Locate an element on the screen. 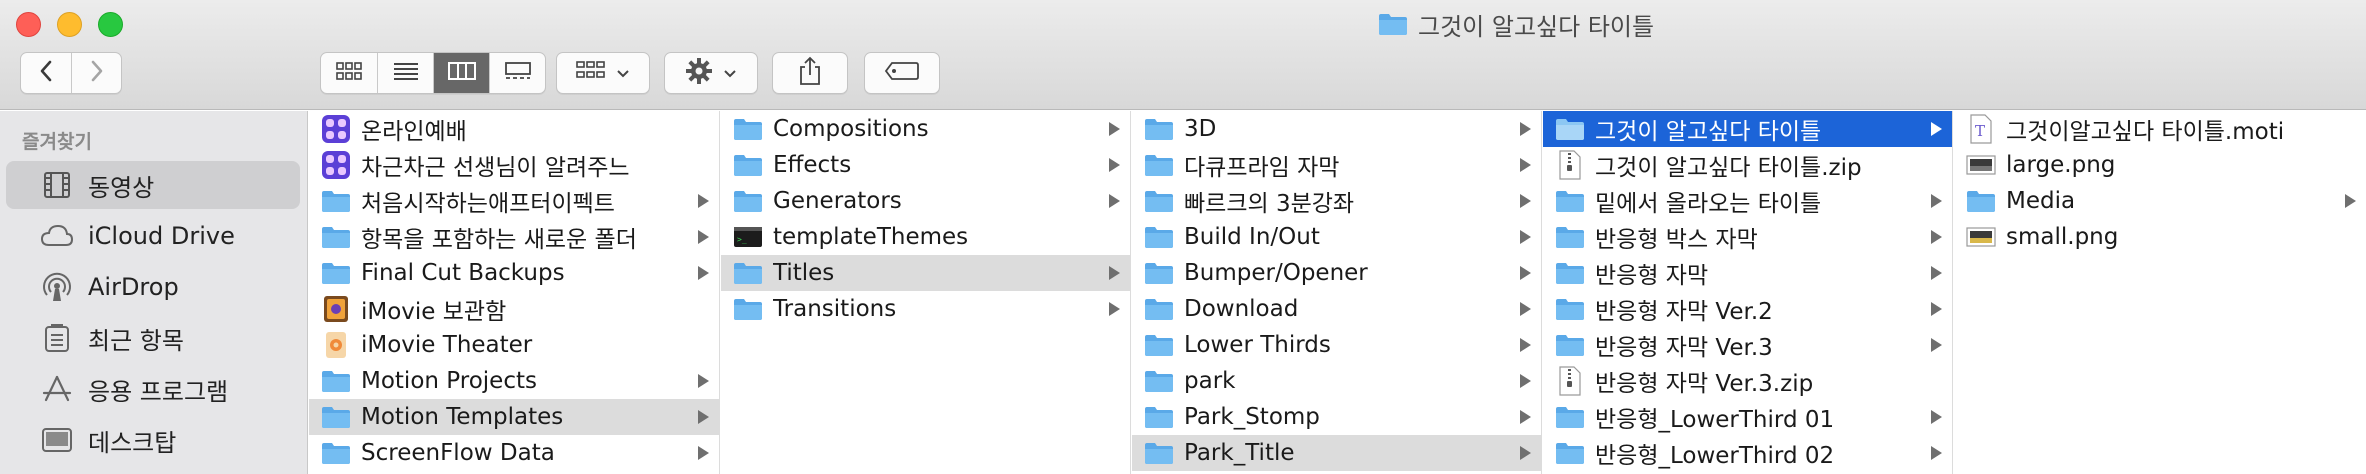 This screenshot has width=2366, height=474. list-item: small.png is located at coordinates (2160, 237).